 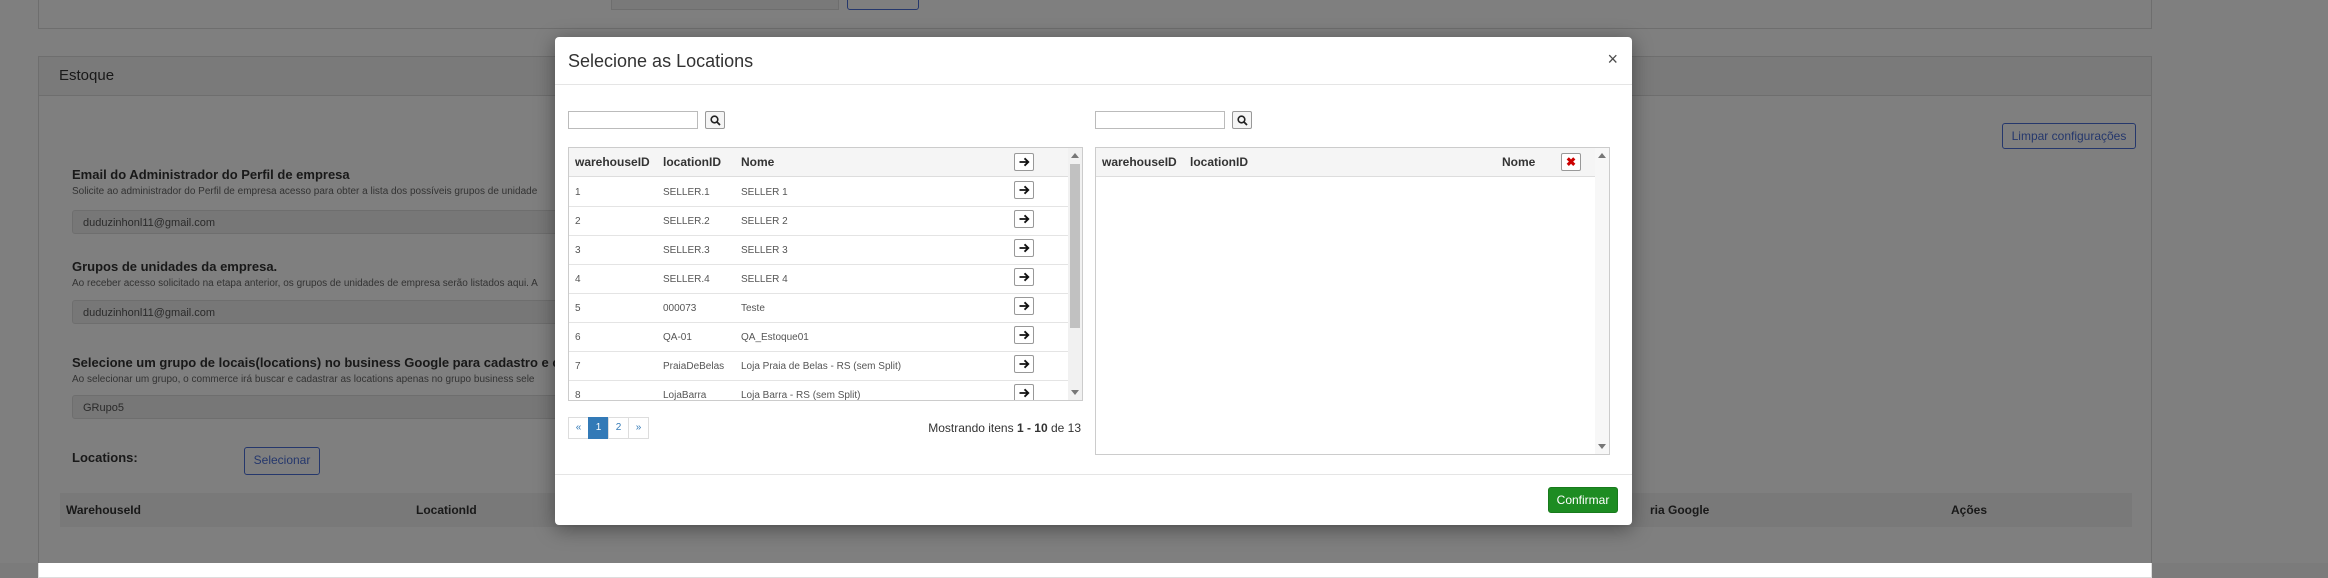 What do you see at coordinates (578, 366) in the screenshot?
I see `cell-warehouse: 7` at bounding box center [578, 366].